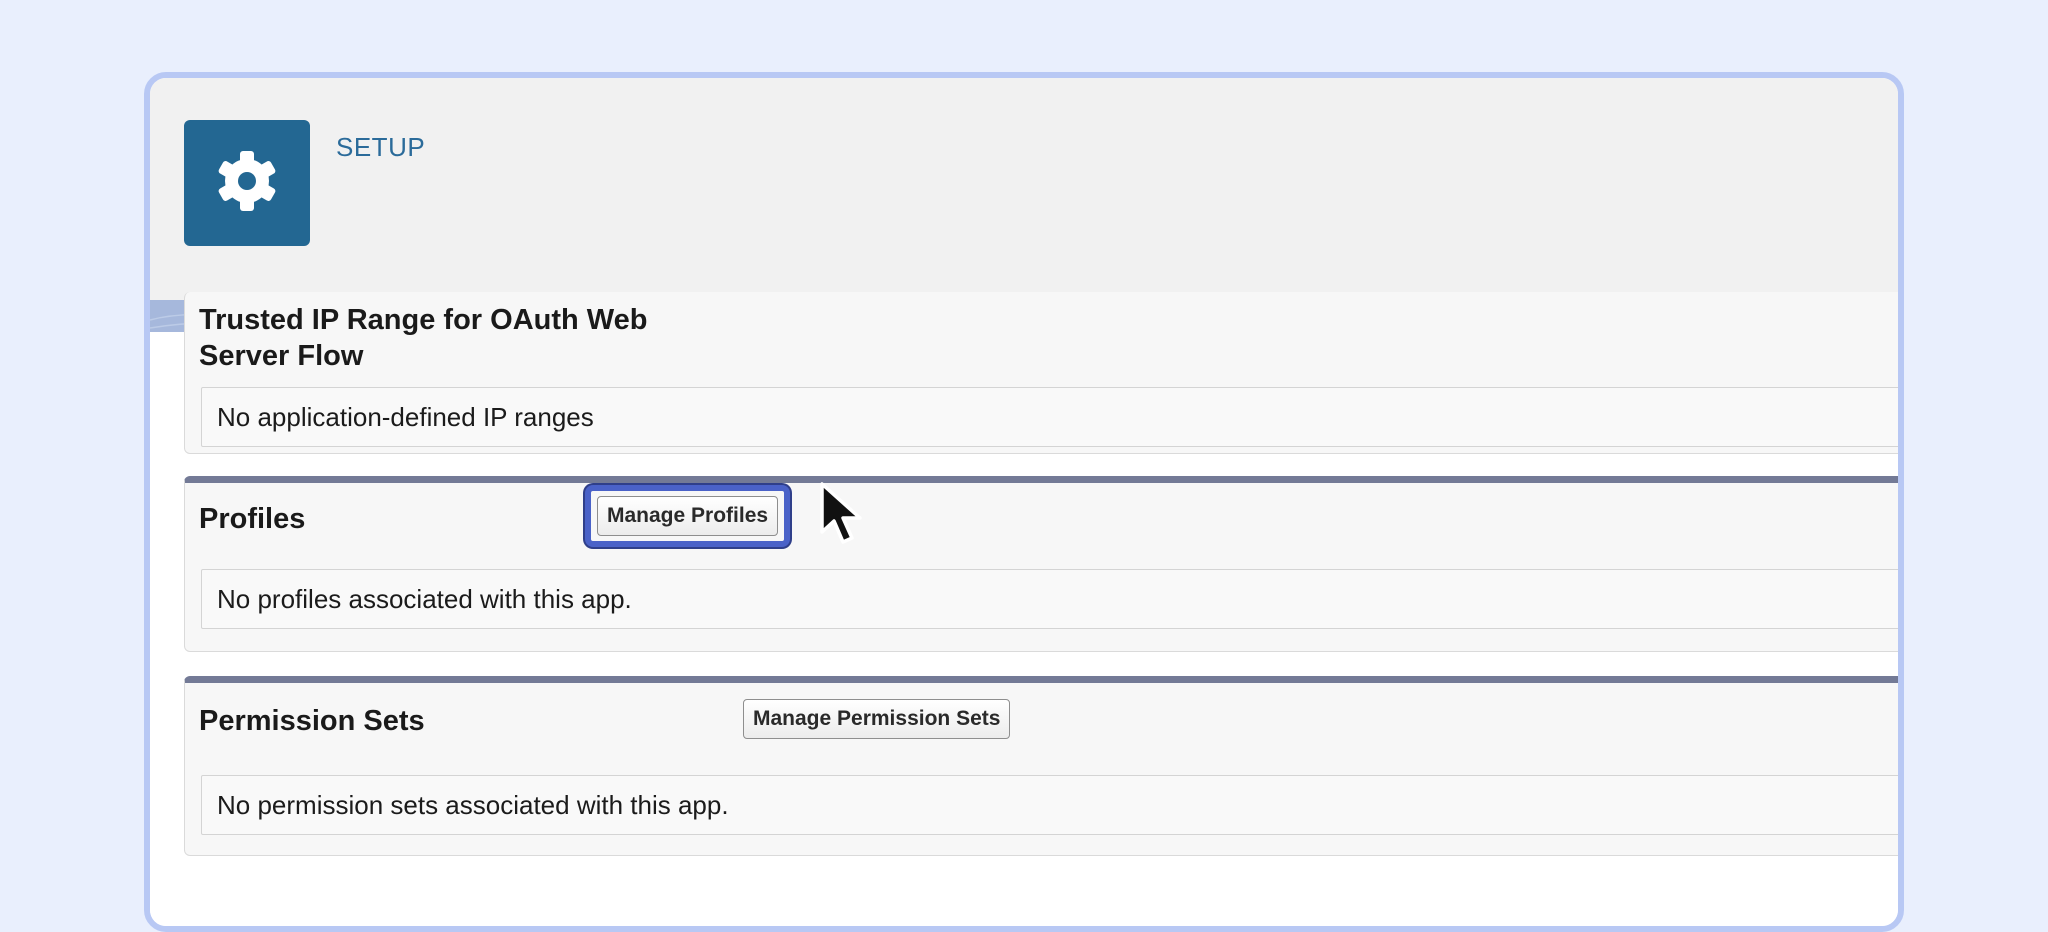 This screenshot has width=2048, height=932. I want to click on profiles-message: No profiles associated with this app., so click(1049, 599).